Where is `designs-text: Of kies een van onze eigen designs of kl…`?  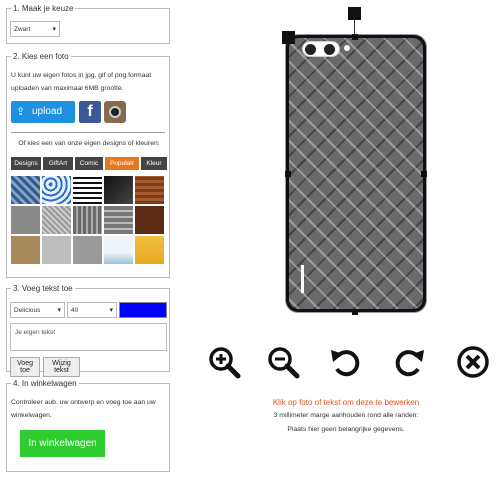
designs-text: Of kies een van onze eigen designs of kl… is located at coordinates (89, 143).